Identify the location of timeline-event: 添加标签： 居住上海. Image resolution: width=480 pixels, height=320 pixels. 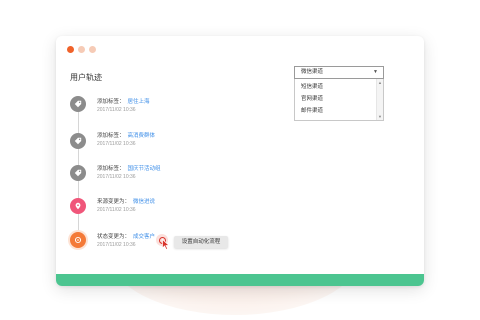
(123, 101).